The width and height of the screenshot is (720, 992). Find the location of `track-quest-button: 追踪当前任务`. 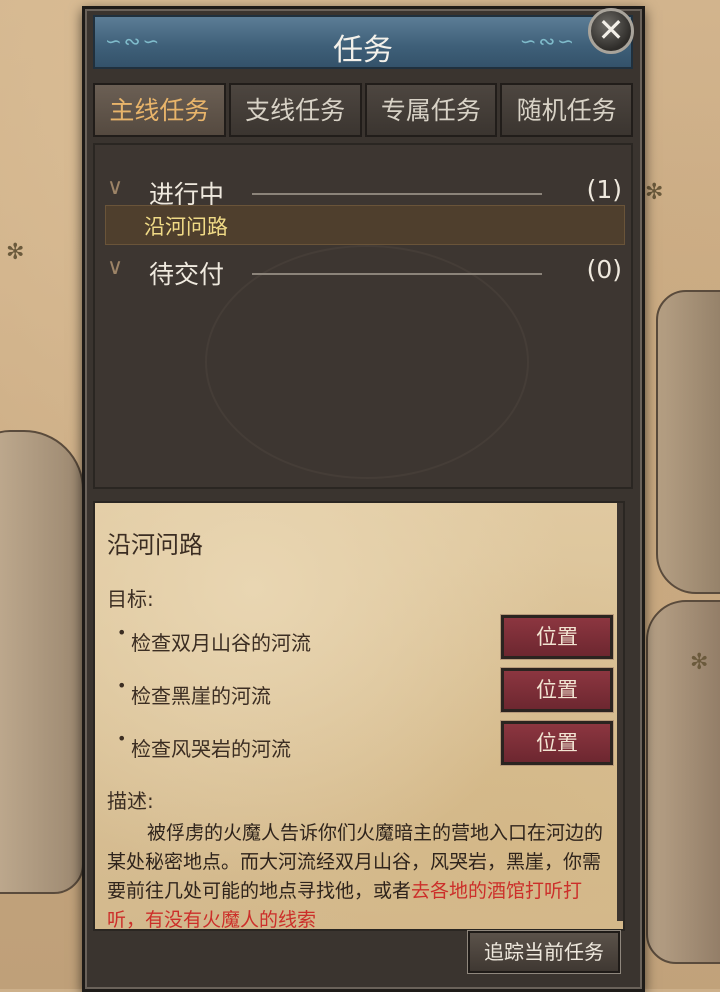

track-quest-button: 追踪当前任务 is located at coordinates (544, 952).